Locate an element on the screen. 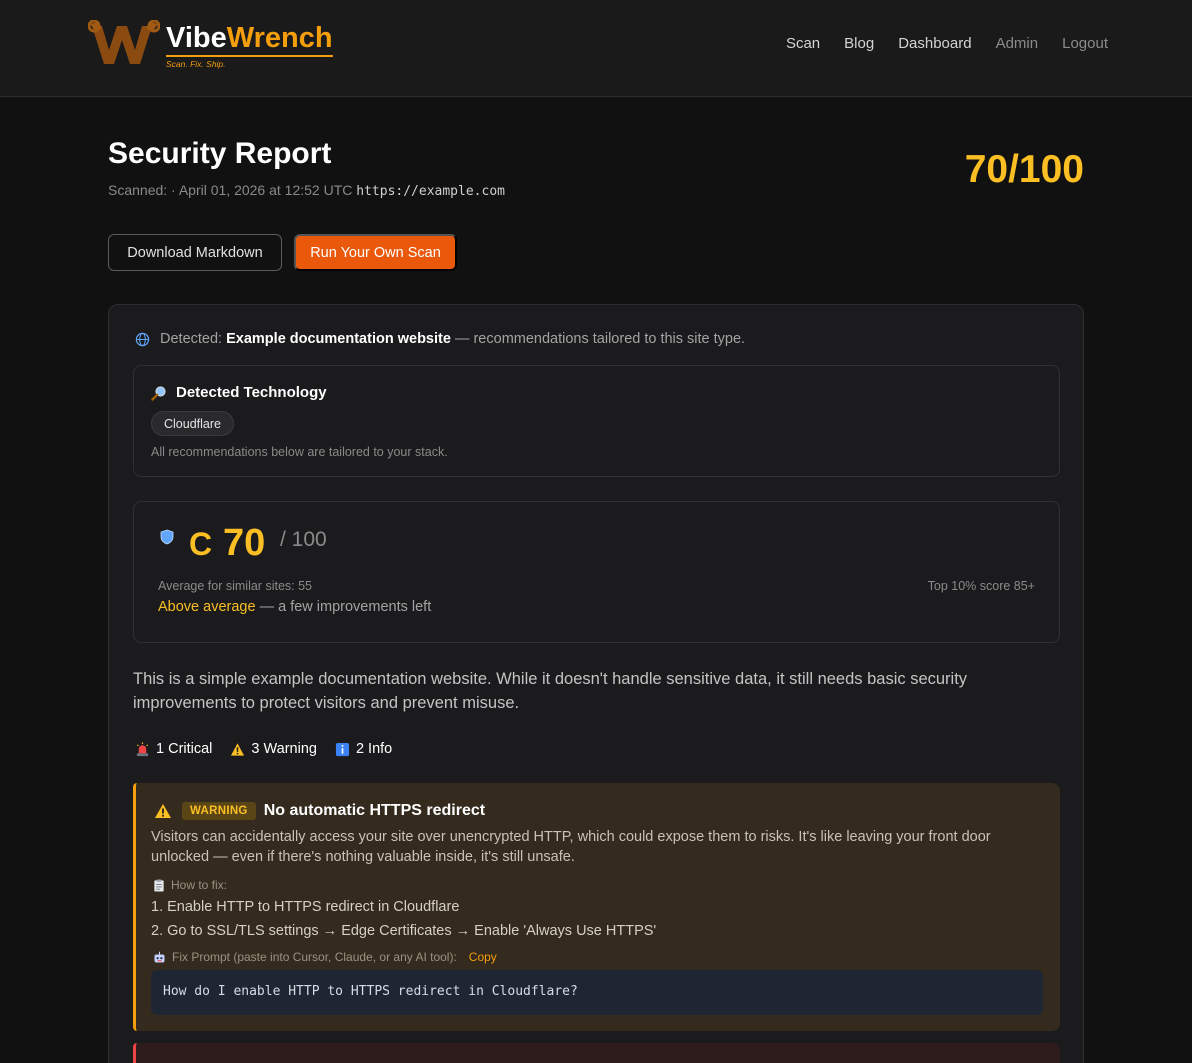  finding-title: No automatic HTTPS redirect is located at coordinates (374, 810).